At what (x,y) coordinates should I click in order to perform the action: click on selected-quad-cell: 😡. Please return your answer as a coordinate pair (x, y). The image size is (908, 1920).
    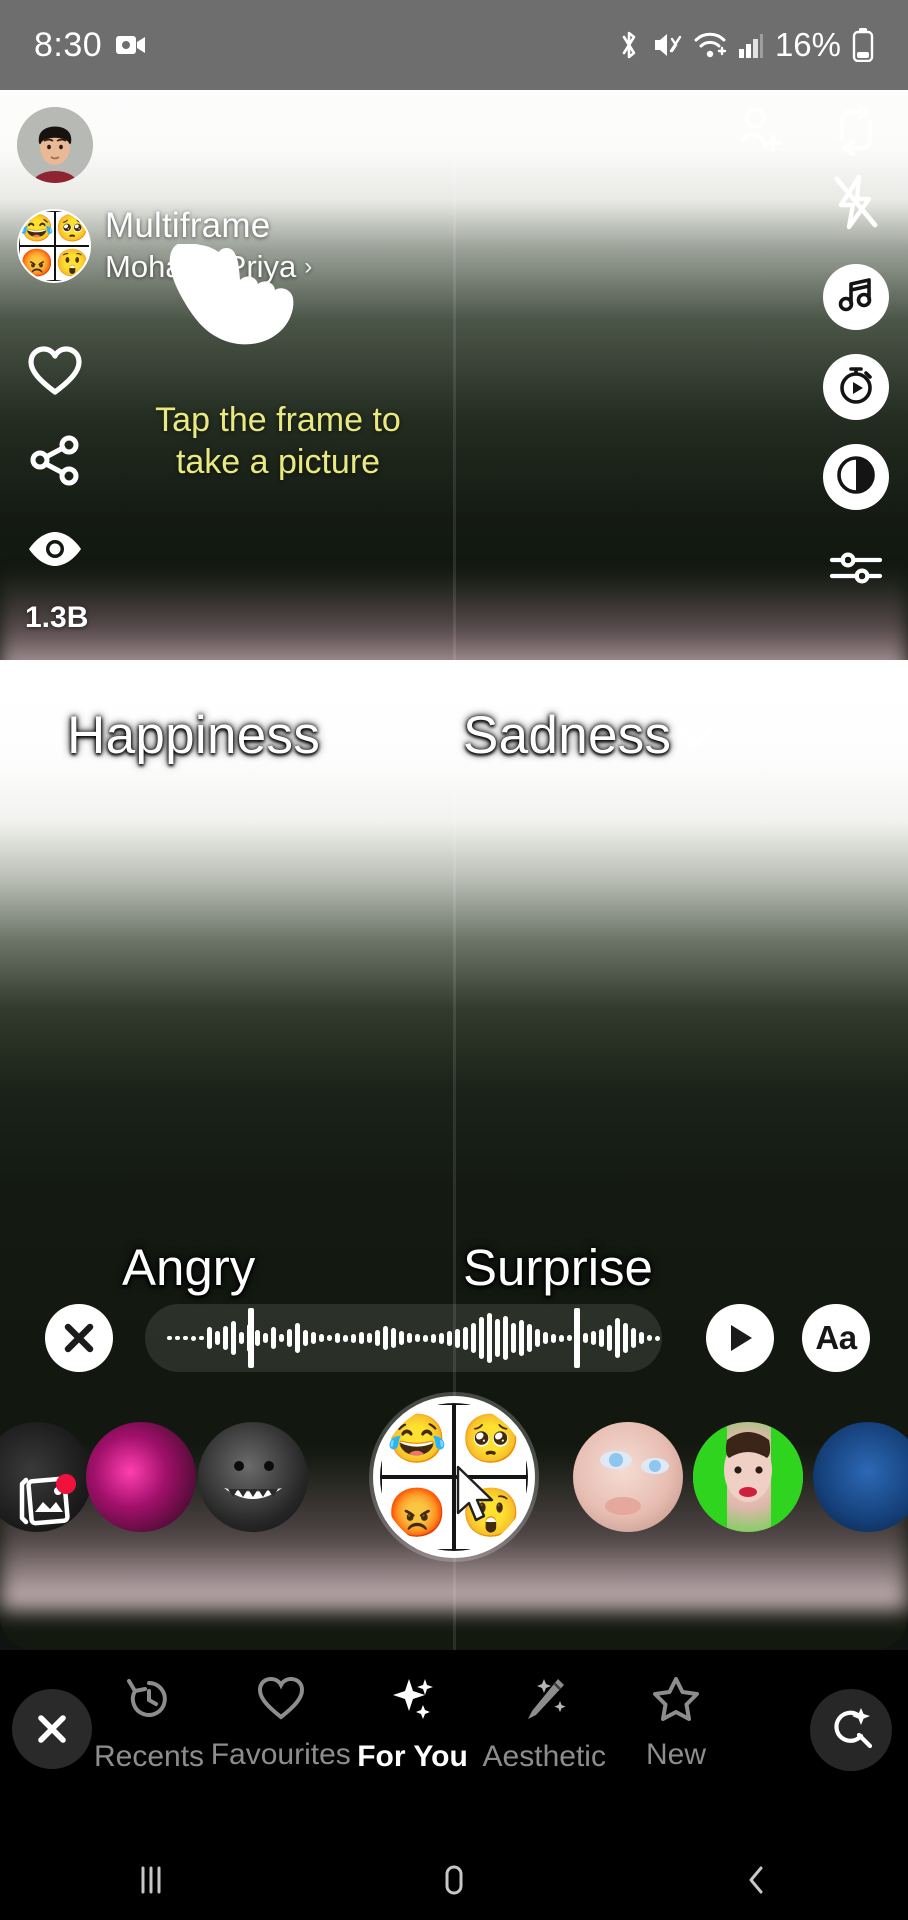
    Looking at the image, I should click on (417, 1514).